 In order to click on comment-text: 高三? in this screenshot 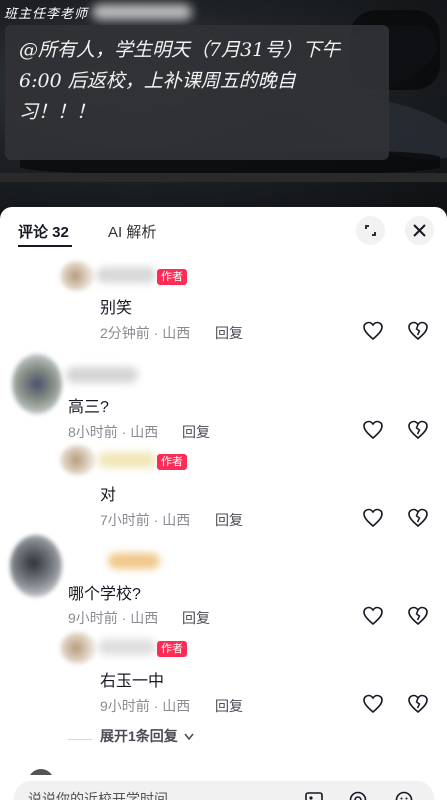, I will do `click(88, 407)`.